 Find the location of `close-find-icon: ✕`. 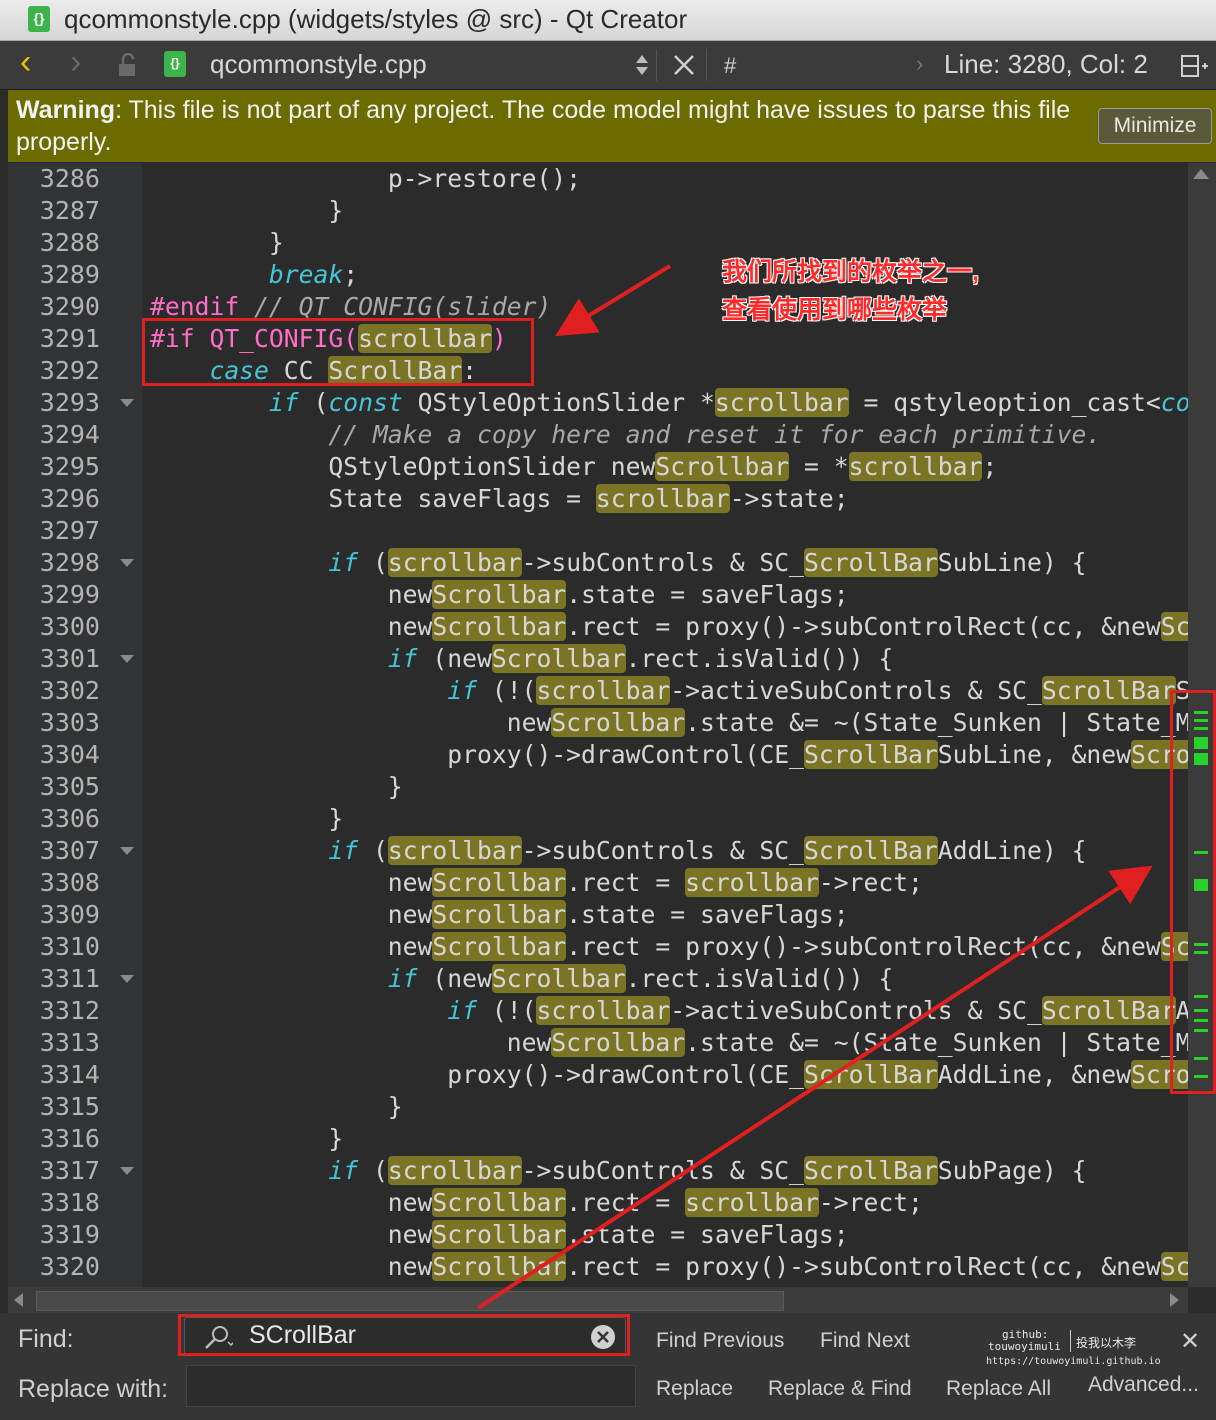

close-find-icon: ✕ is located at coordinates (1190, 1341).